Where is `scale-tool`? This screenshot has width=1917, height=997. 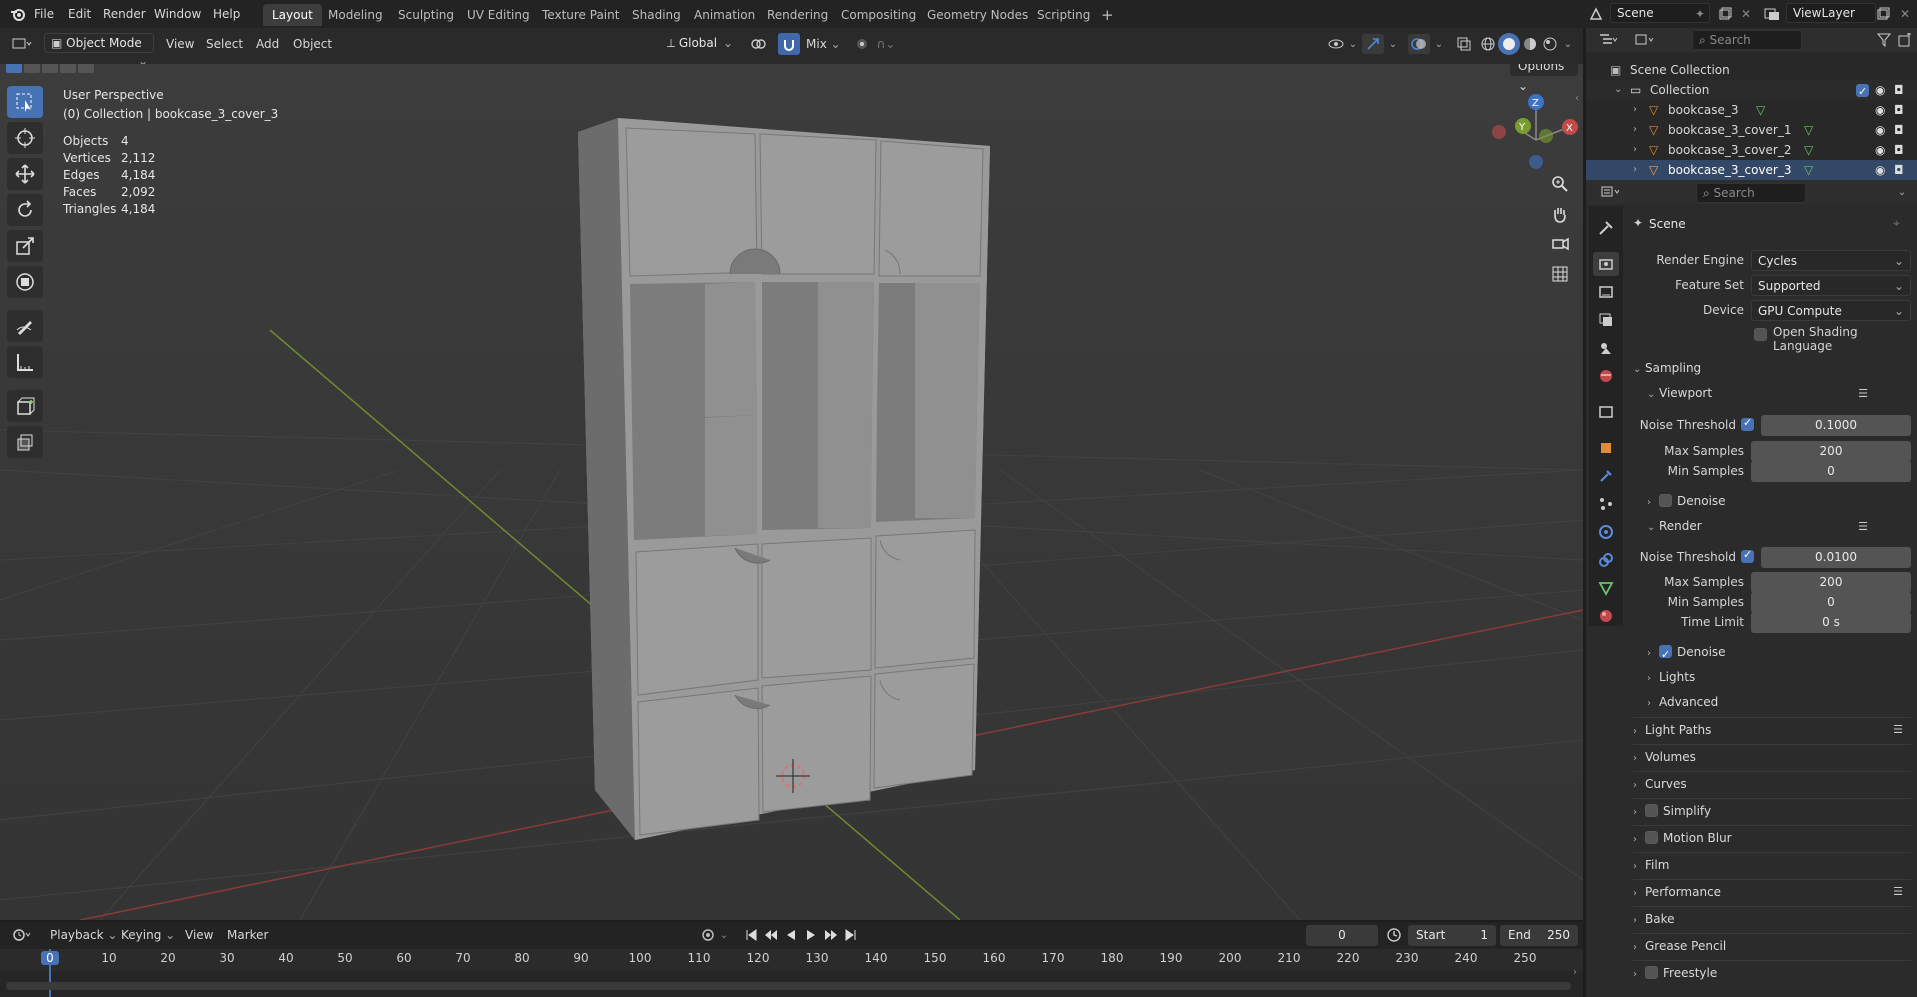 scale-tool is located at coordinates (25, 246).